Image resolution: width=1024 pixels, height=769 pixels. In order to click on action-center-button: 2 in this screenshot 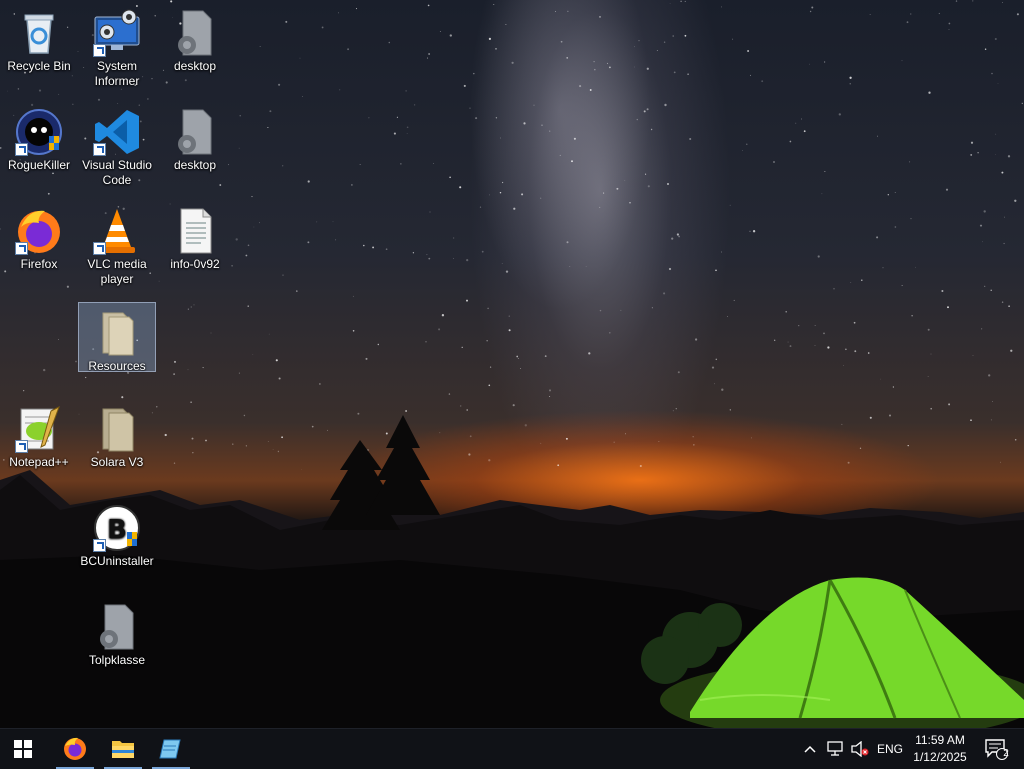, I will do `click(996, 749)`.